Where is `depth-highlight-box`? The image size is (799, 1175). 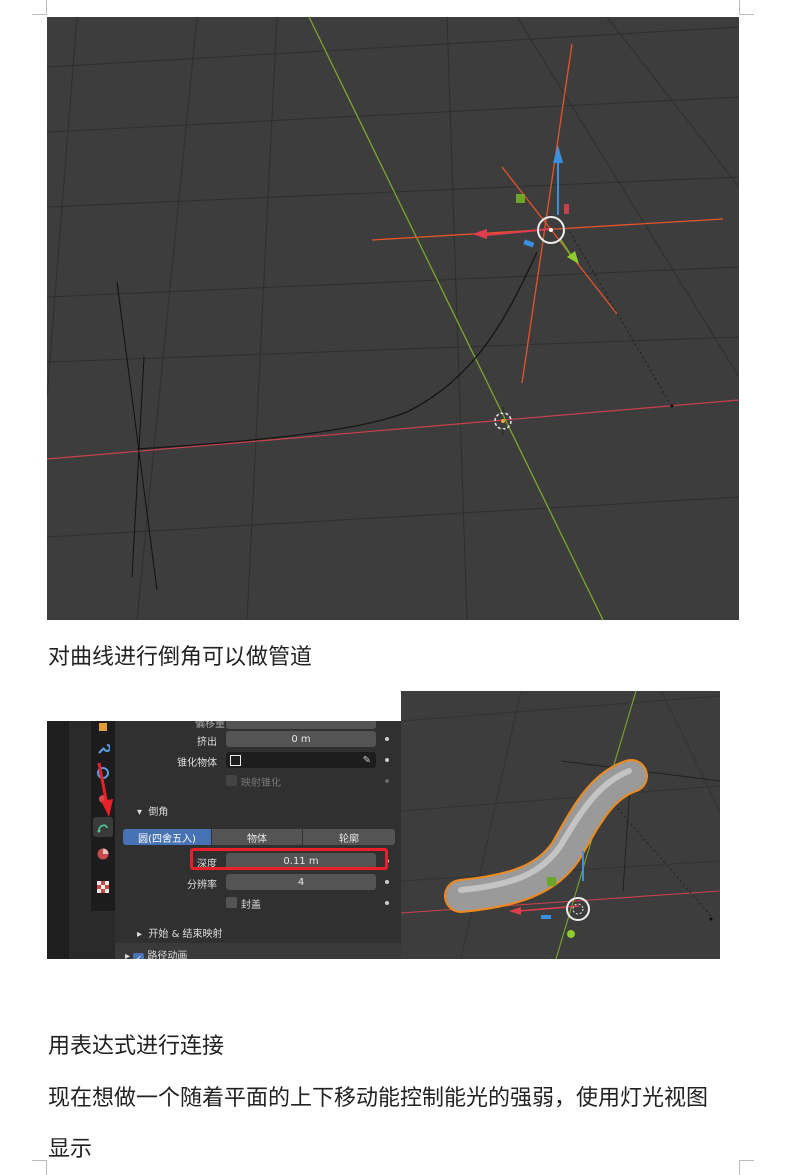 depth-highlight-box is located at coordinates (289, 859).